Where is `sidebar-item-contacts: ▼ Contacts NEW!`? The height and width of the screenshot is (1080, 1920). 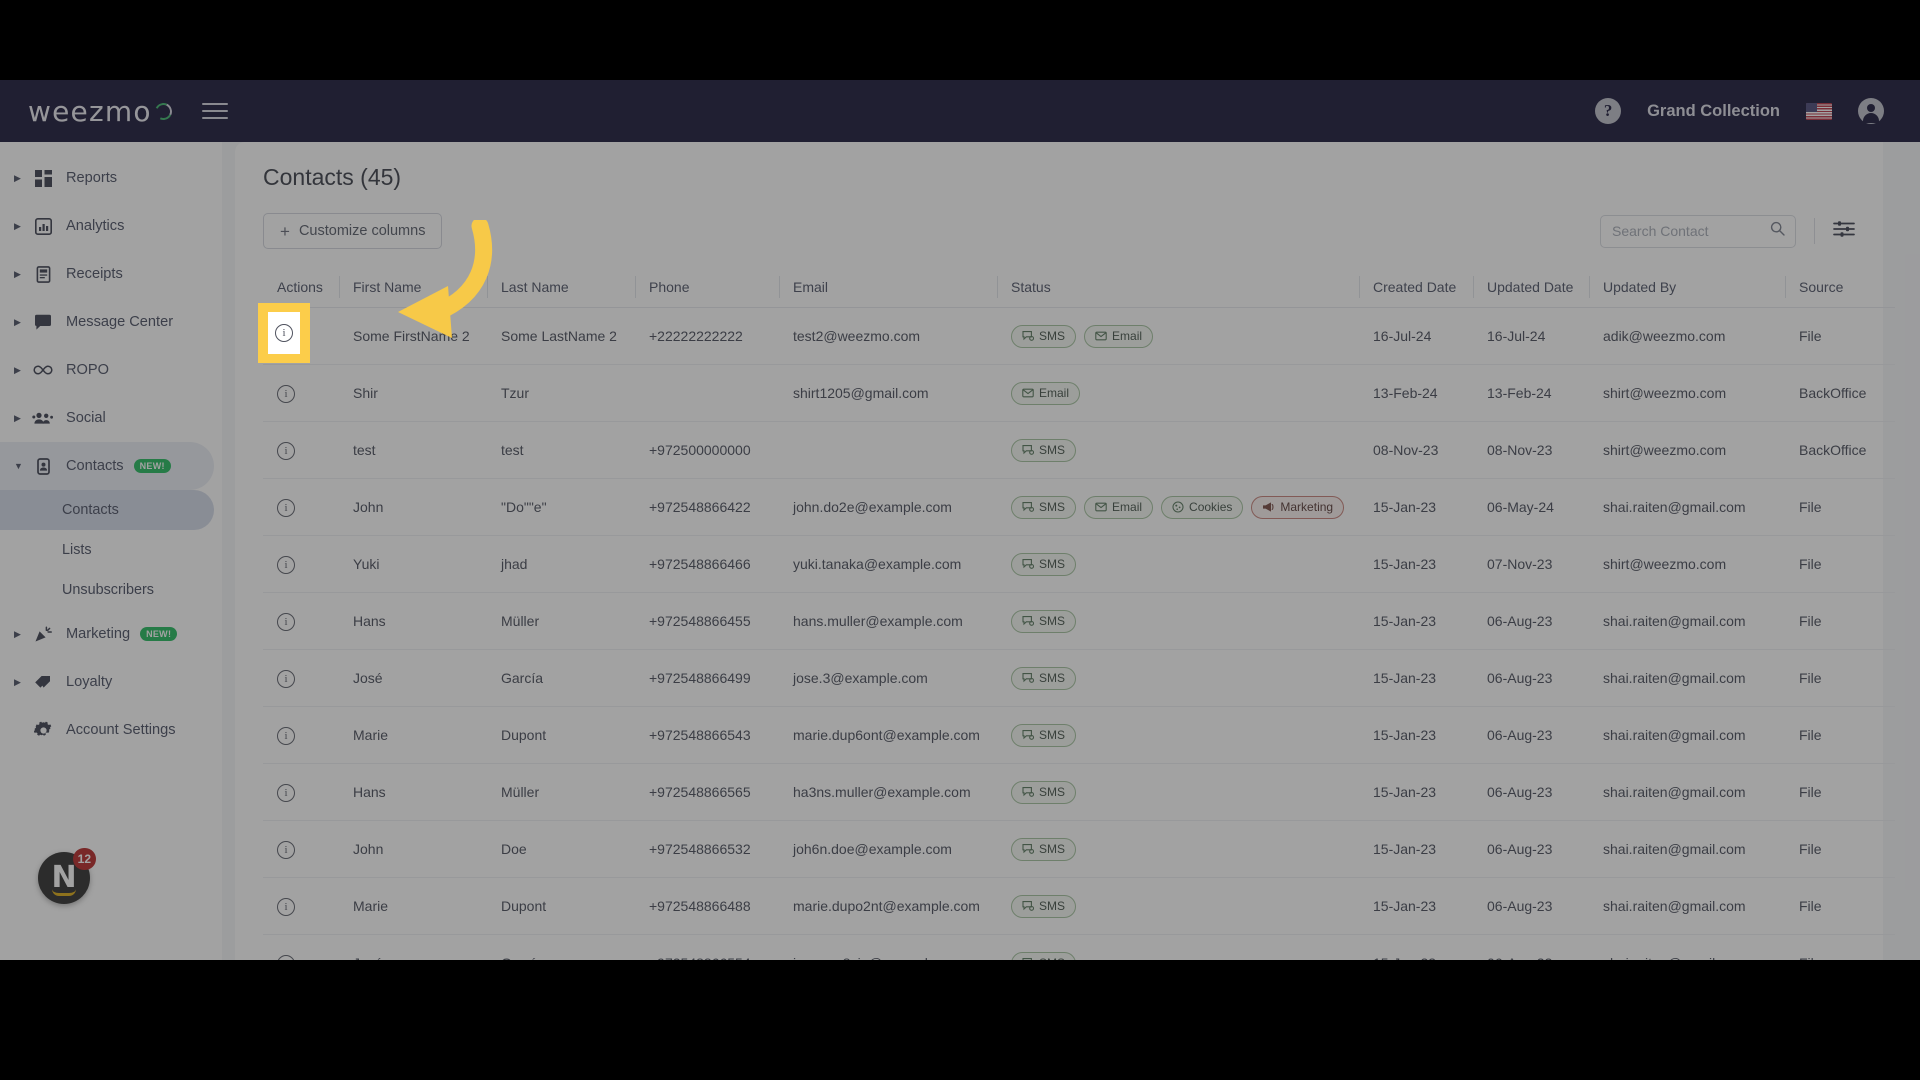 sidebar-item-contacts: ▼ Contacts NEW! is located at coordinates (107, 466).